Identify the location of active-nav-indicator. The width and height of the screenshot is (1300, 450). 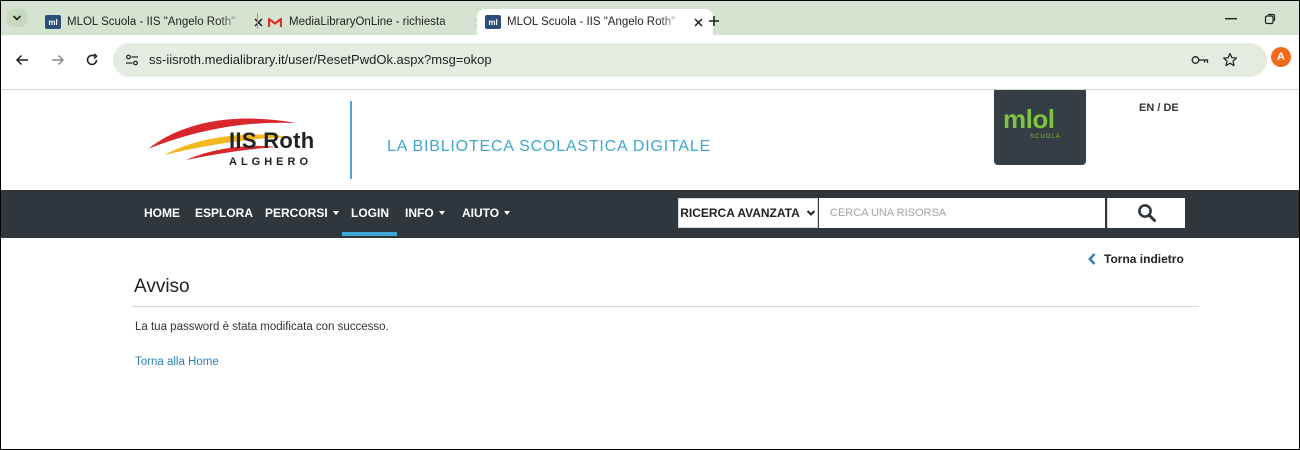
(369, 234).